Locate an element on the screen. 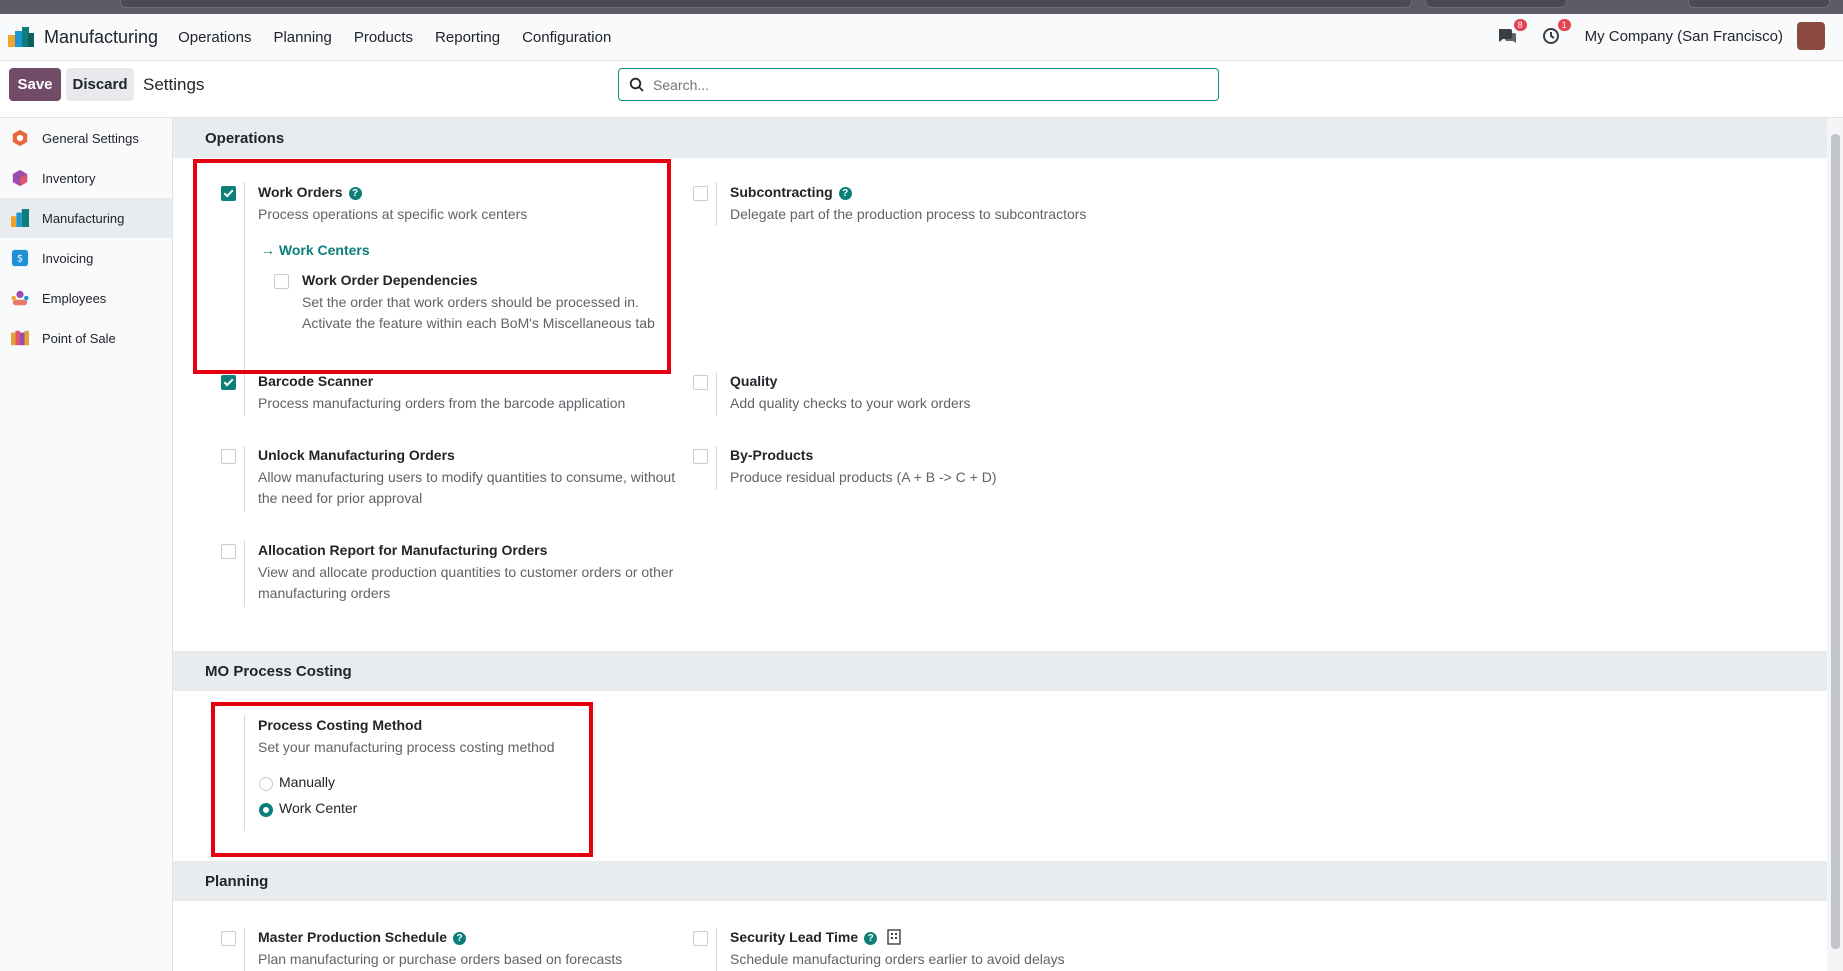 This screenshot has width=1843, height=971. menu-configuration: Configuration is located at coordinates (566, 37).